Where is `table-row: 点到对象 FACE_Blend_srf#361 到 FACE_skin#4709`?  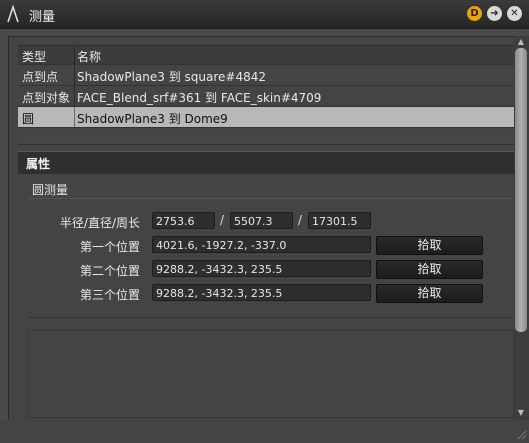 table-row: 点到对象 FACE_Blend_srf#361 到 FACE_skin#4709 is located at coordinates (266, 96).